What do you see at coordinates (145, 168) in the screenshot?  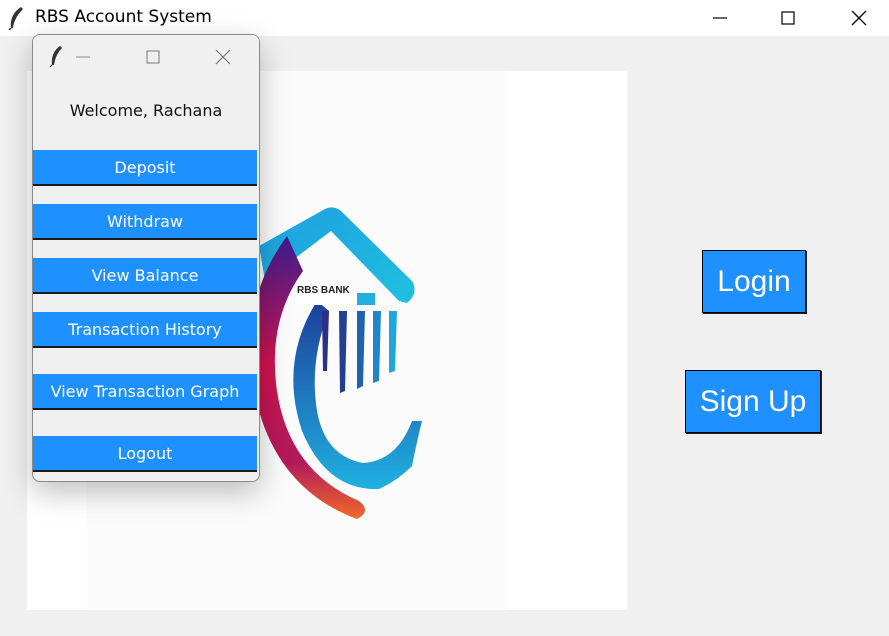 I see `deposit-button: Deposit` at bounding box center [145, 168].